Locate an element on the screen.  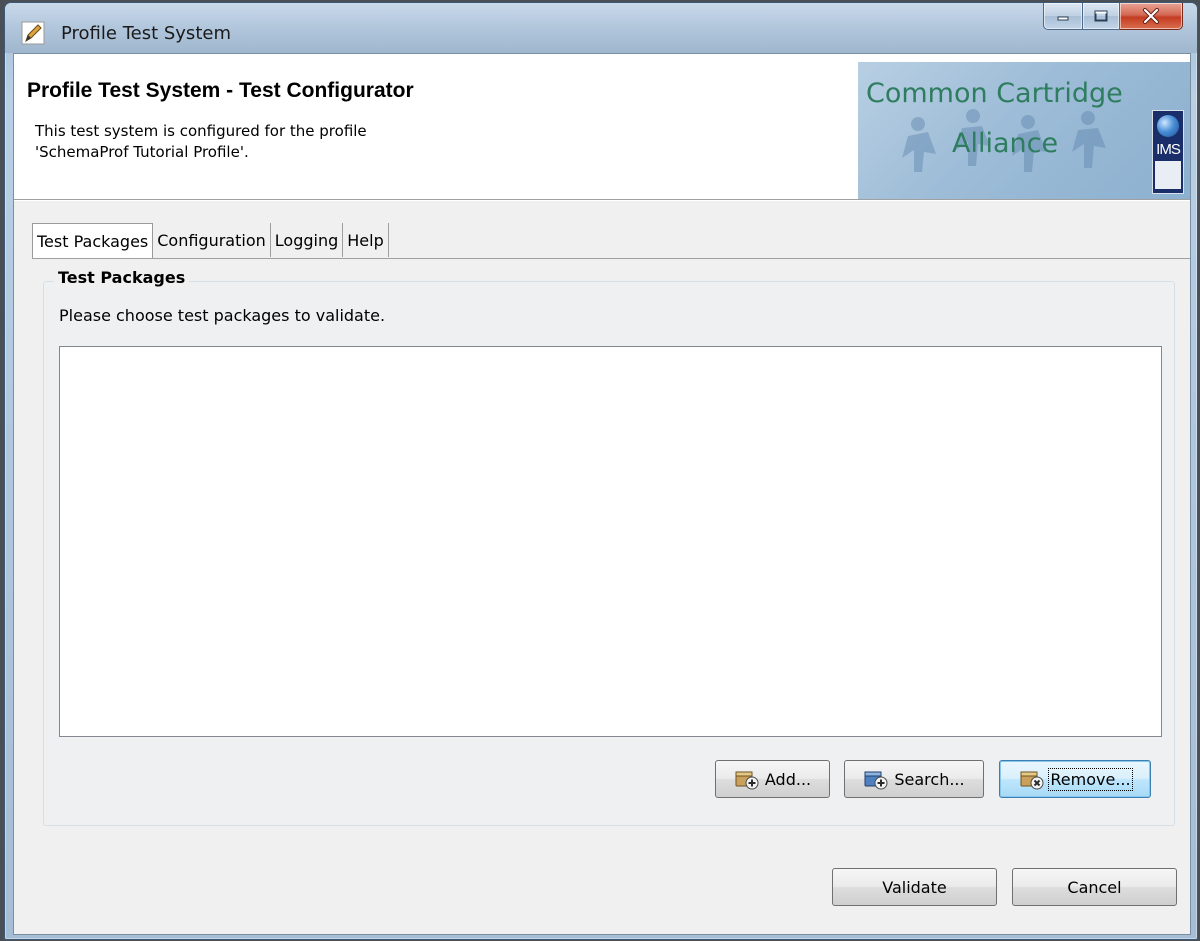
group-title: Test Packages is located at coordinates (122, 277).